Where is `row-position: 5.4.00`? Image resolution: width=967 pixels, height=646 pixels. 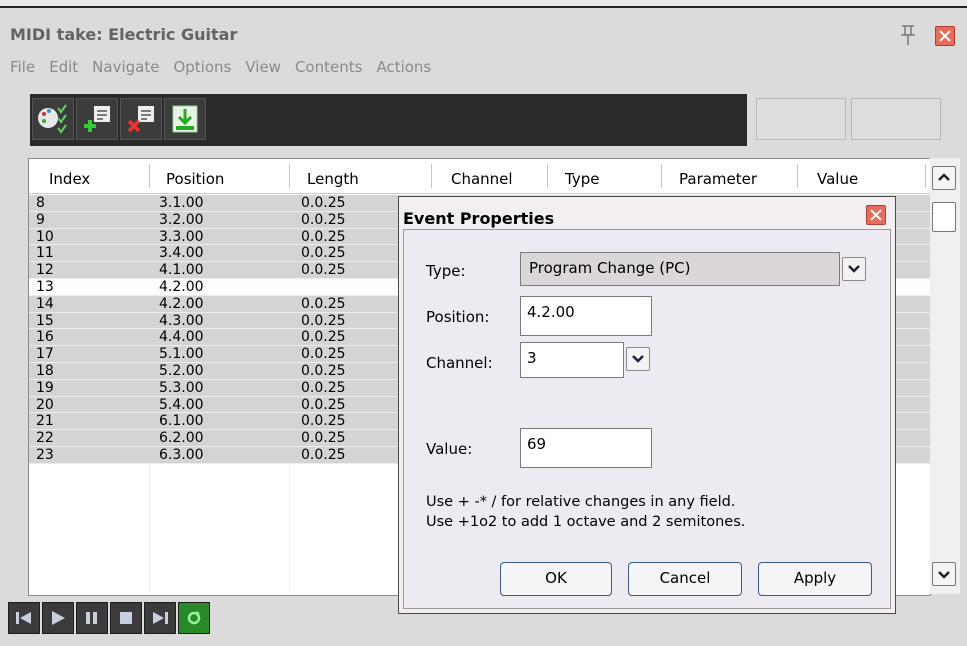 row-position: 5.4.00 is located at coordinates (181, 404).